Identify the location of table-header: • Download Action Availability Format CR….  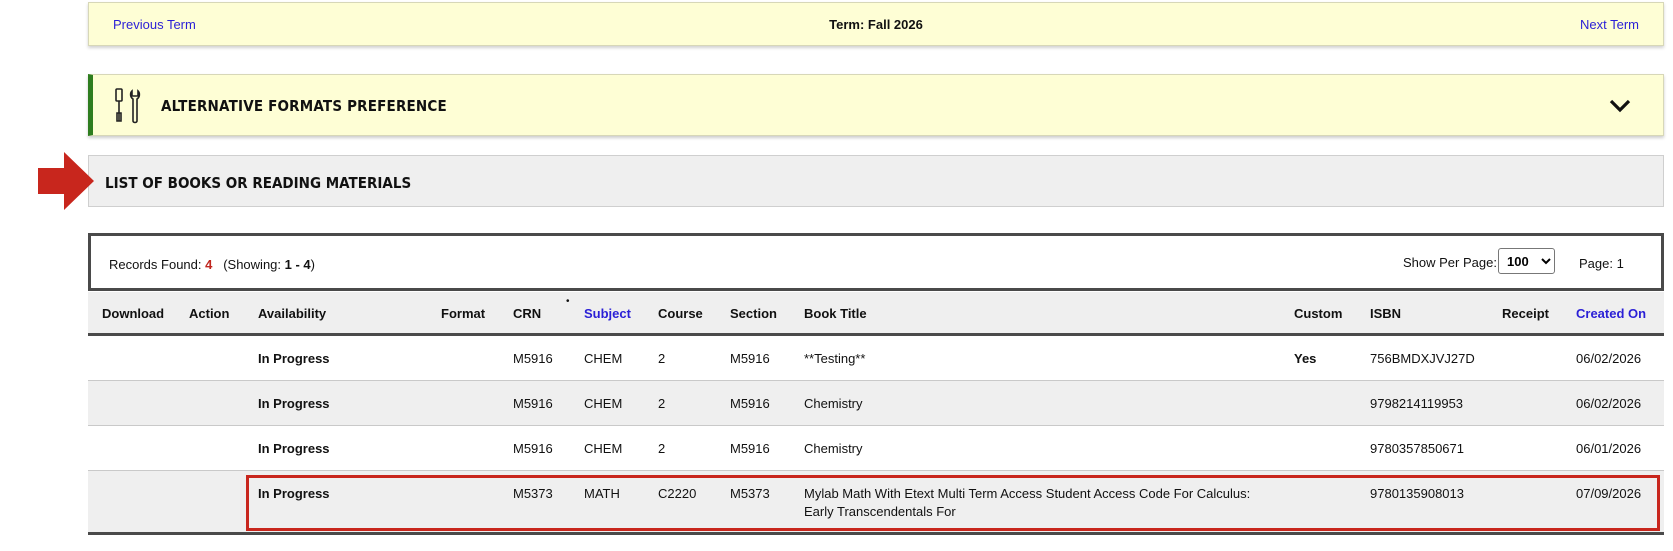
(876, 314).